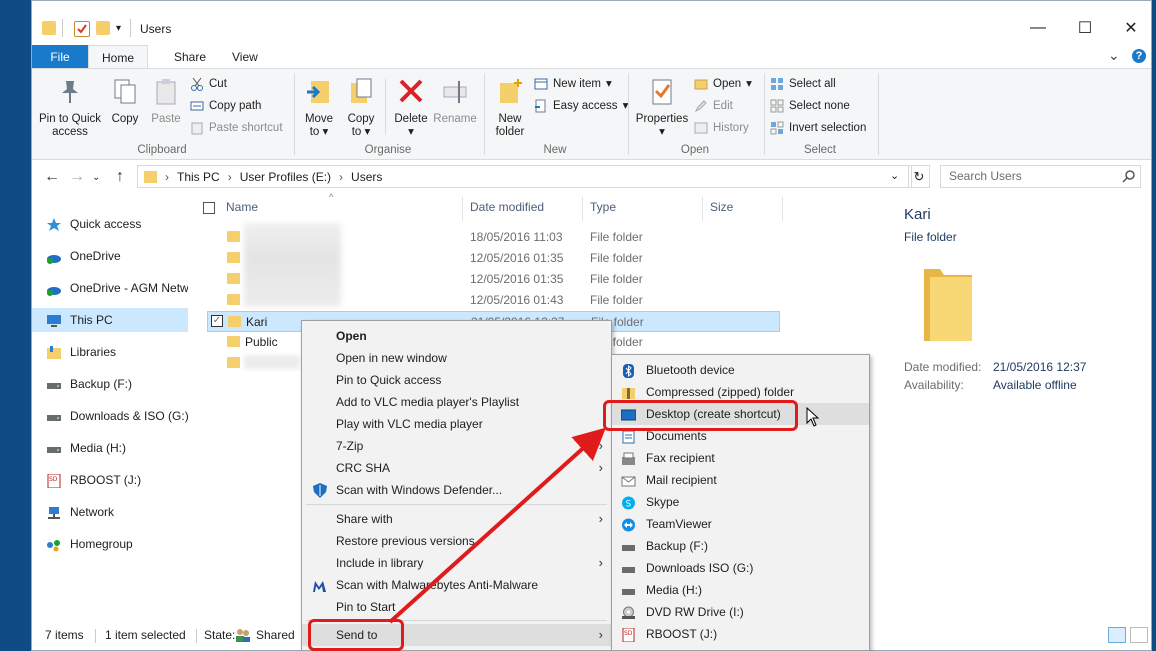 The image size is (1156, 651). Describe the element at coordinates (497, 525) in the screenshot. I see `annotation-arrow` at that location.